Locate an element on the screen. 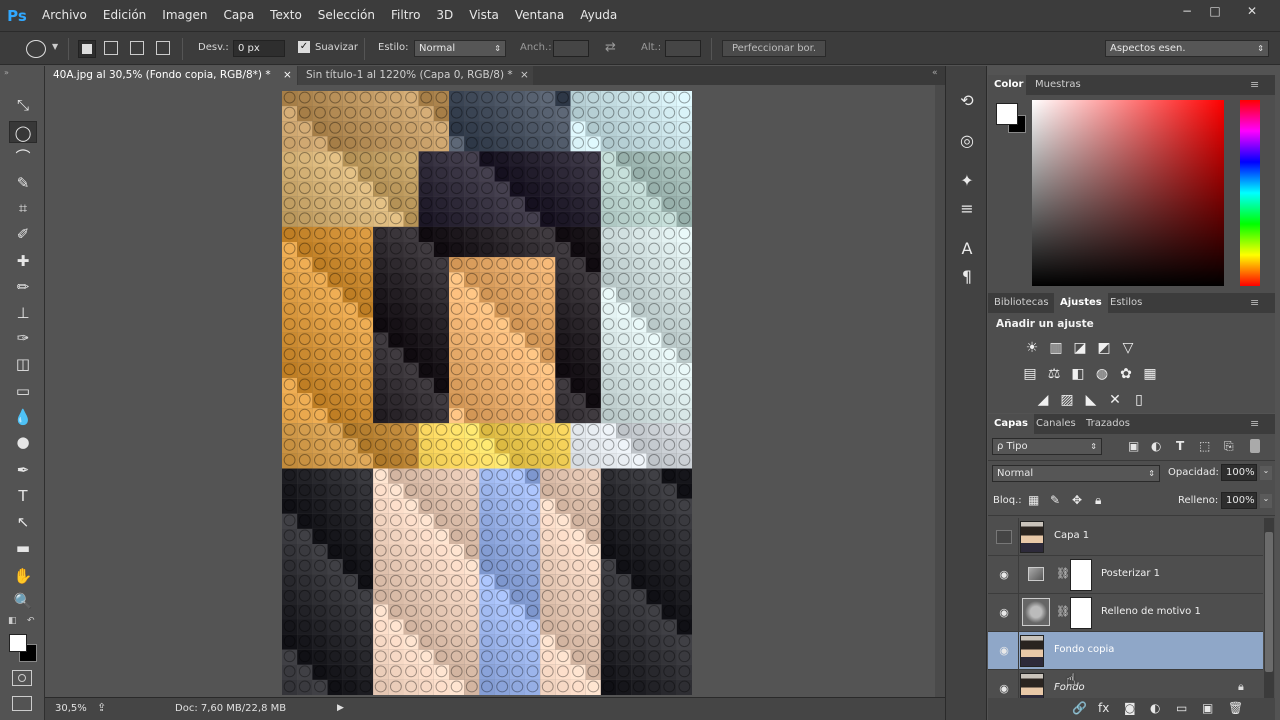 The image size is (1280, 720). color-balance-icon: ⚖ is located at coordinates (1054, 374).